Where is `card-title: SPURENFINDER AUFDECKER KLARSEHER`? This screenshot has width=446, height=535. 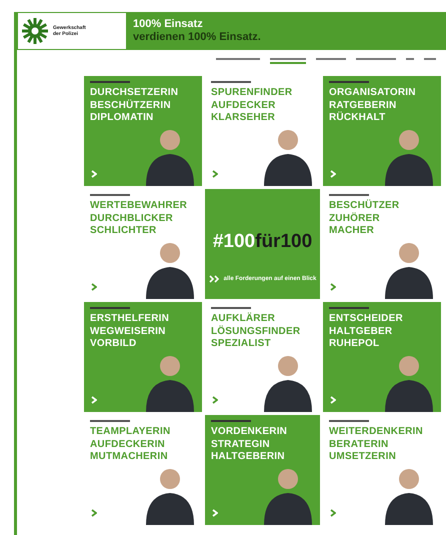
card-title: SPURENFINDER AUFDECKER KLARSEHER is located at coordinates (252, 105).